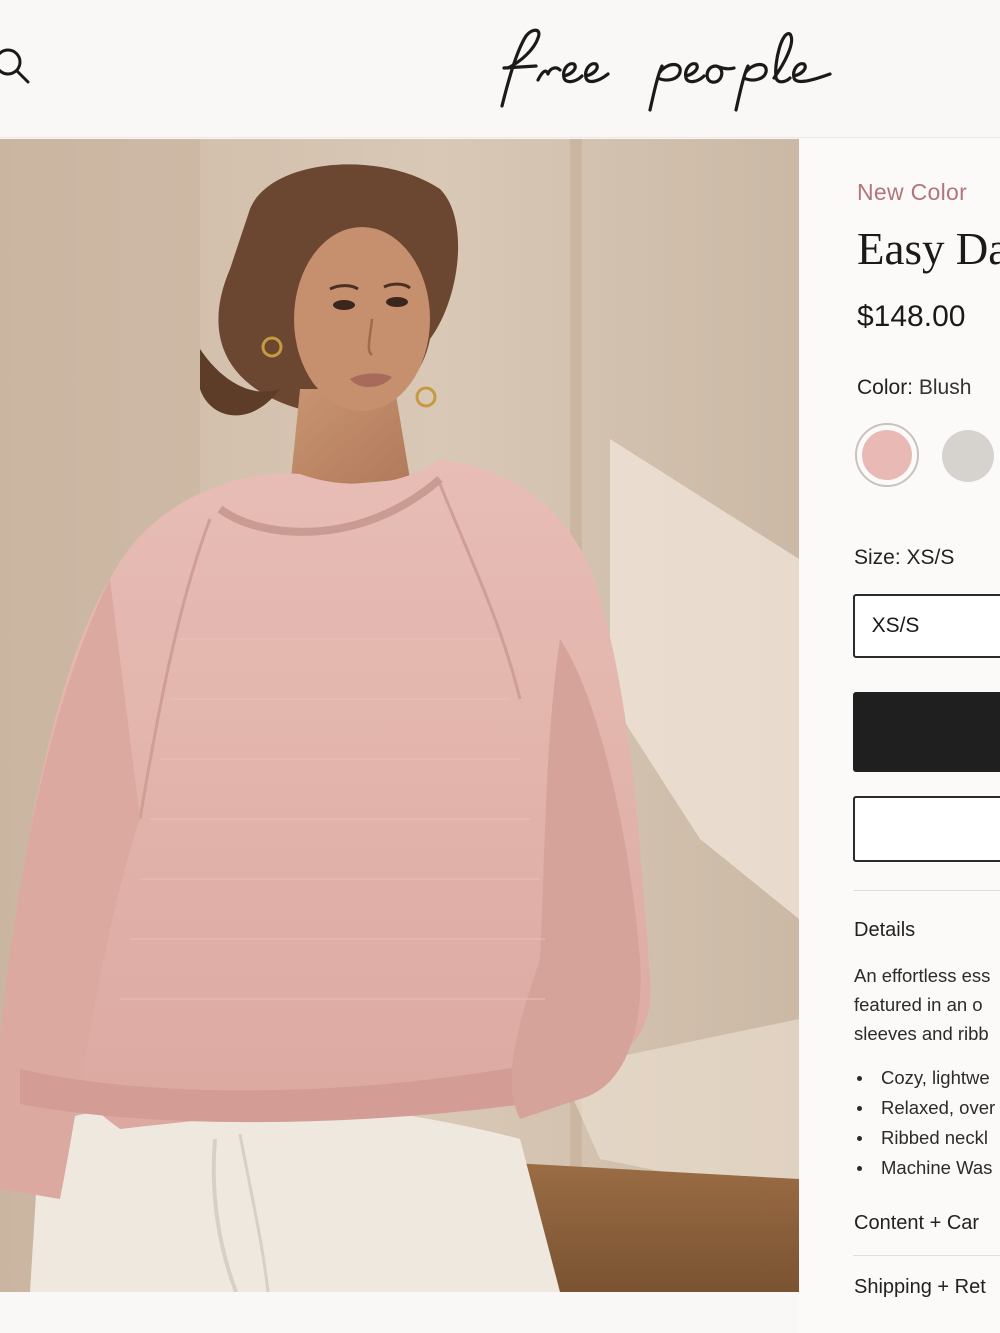  Describe the element at coordinates (928, 249) in the screenshot. I see `product-title: Easy Da` at that location.